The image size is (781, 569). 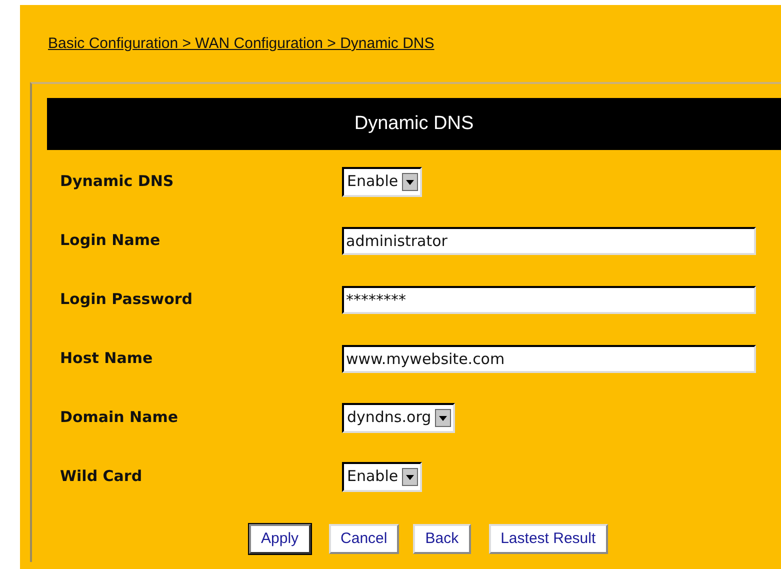 I want to click on panel-title: Dynamic DNS, so click(x=414, y=124).